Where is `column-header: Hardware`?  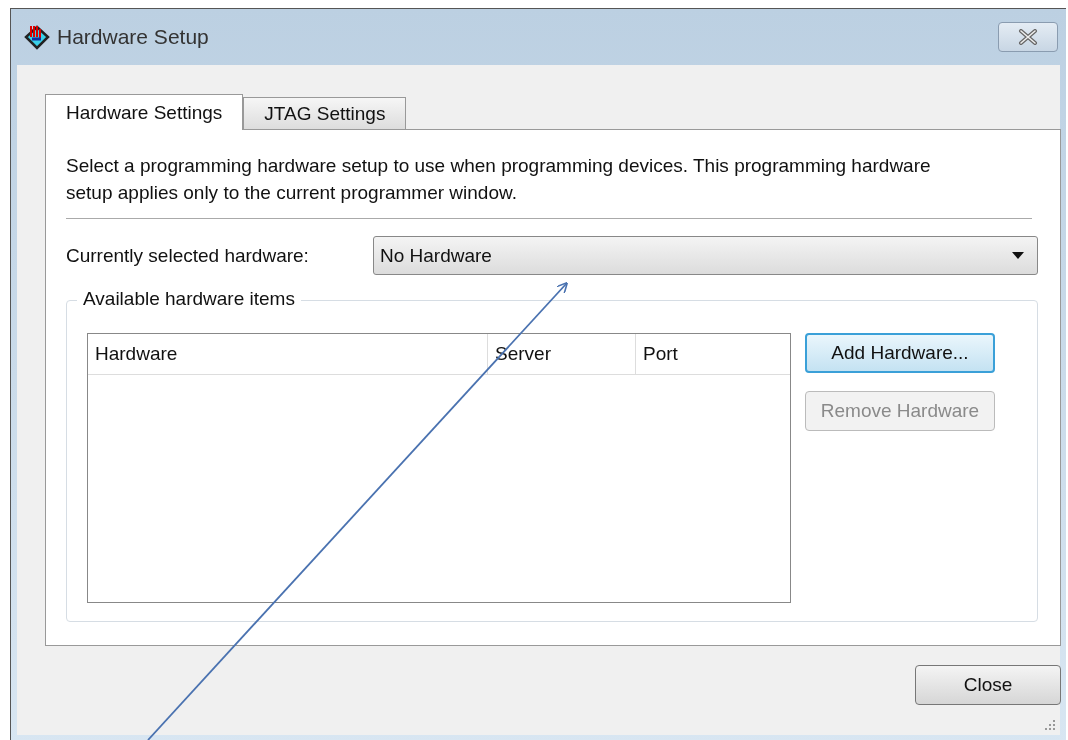
column-header: Hardware is located at coordinates (288, 354).